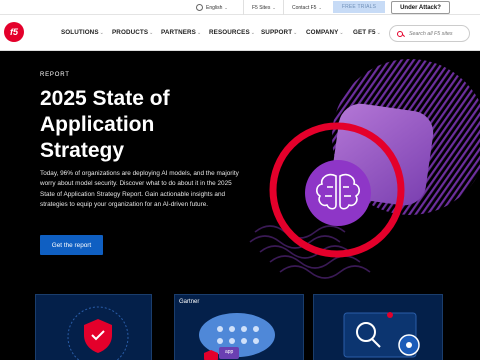 The width and height of the screenshot is (480, 360). What do you see at coordinates (338, 193) in the screenshot?
I see `brain-icon-circle` at bounding box center [338, 193].